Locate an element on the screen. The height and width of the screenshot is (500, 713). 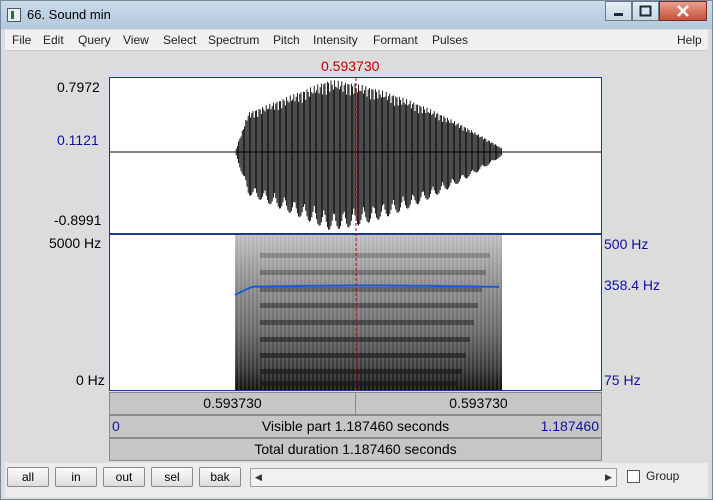
pitch-bottom-label: 75 Hz is located at coordinates (622, 380).